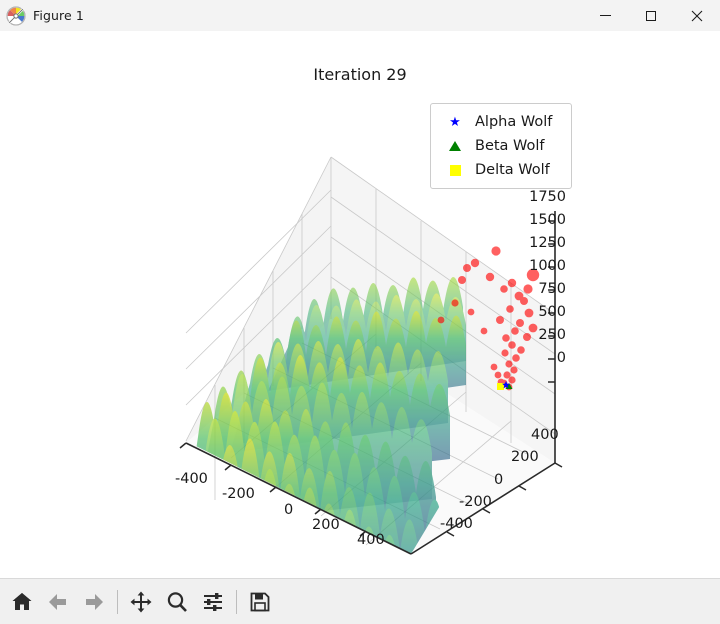  I want to click on square-icon, so click(455, 170).